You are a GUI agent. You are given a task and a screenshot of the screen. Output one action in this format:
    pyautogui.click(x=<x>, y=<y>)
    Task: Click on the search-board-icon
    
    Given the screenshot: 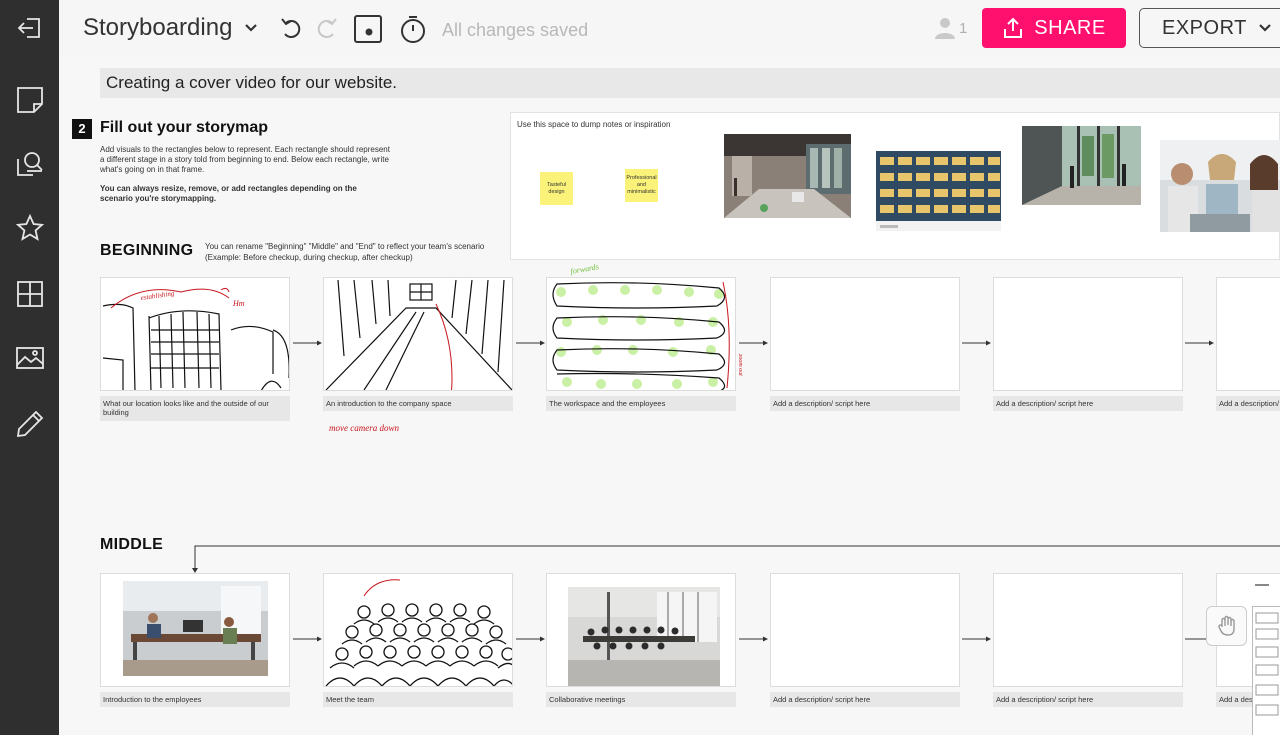 What is the action you would take?
    pyautogui.click(x=29, y=164)
    